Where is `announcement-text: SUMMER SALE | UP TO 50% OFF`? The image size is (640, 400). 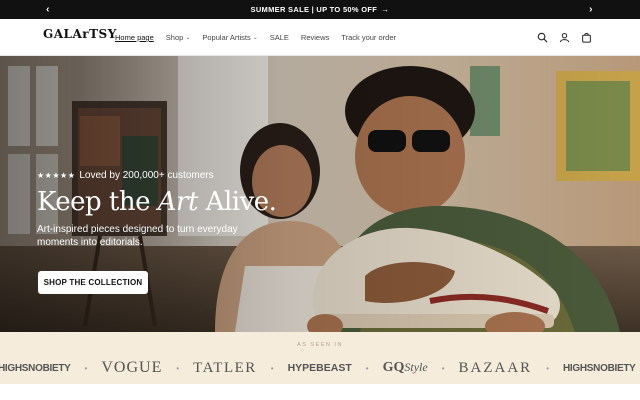
announcement-text: SUMMER SALE | UP TO 50% OFF is located at coordinates (314, 9).